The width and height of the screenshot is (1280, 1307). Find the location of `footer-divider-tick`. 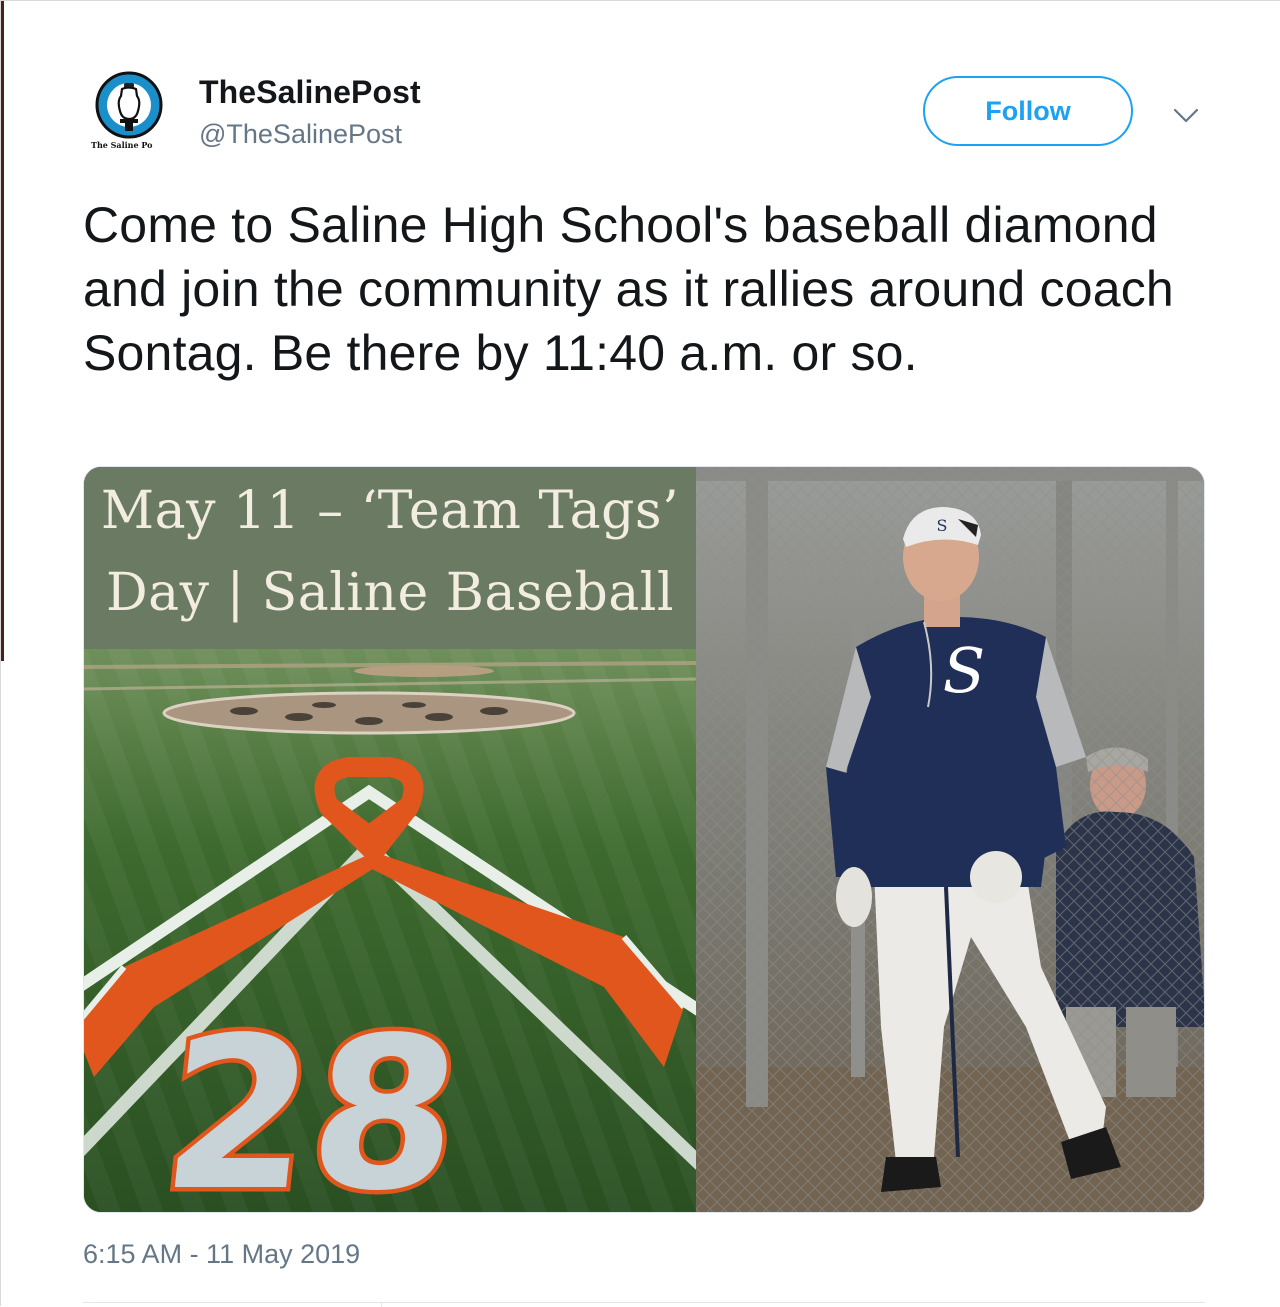

footer-divider-tick is located at coordinates (381, 1304).